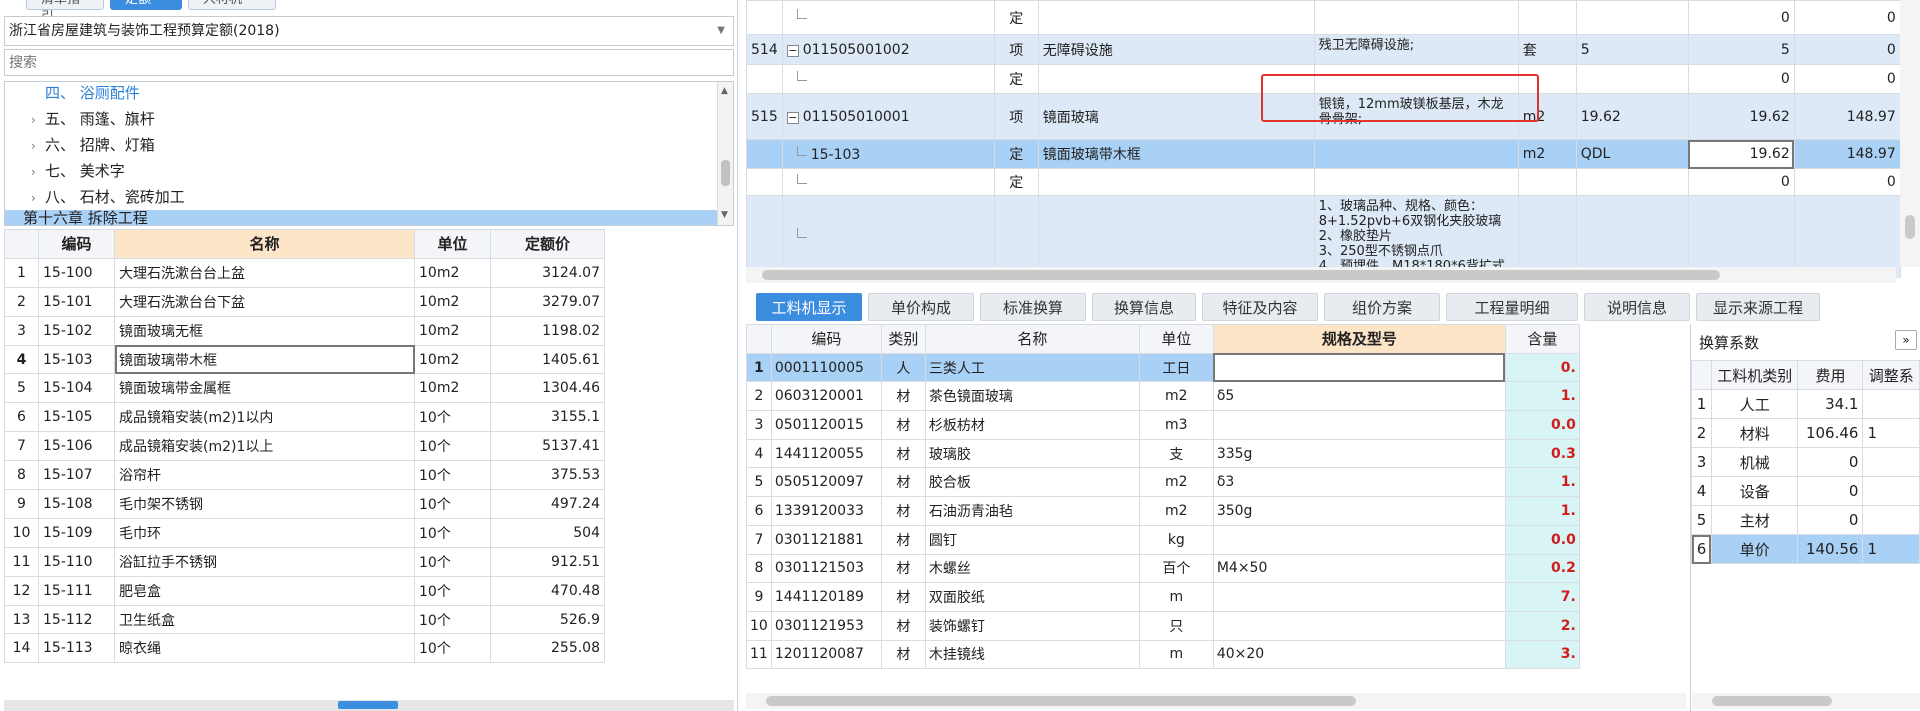  I want to click on cell-name: 玻璃胶, so click(1032, 453).